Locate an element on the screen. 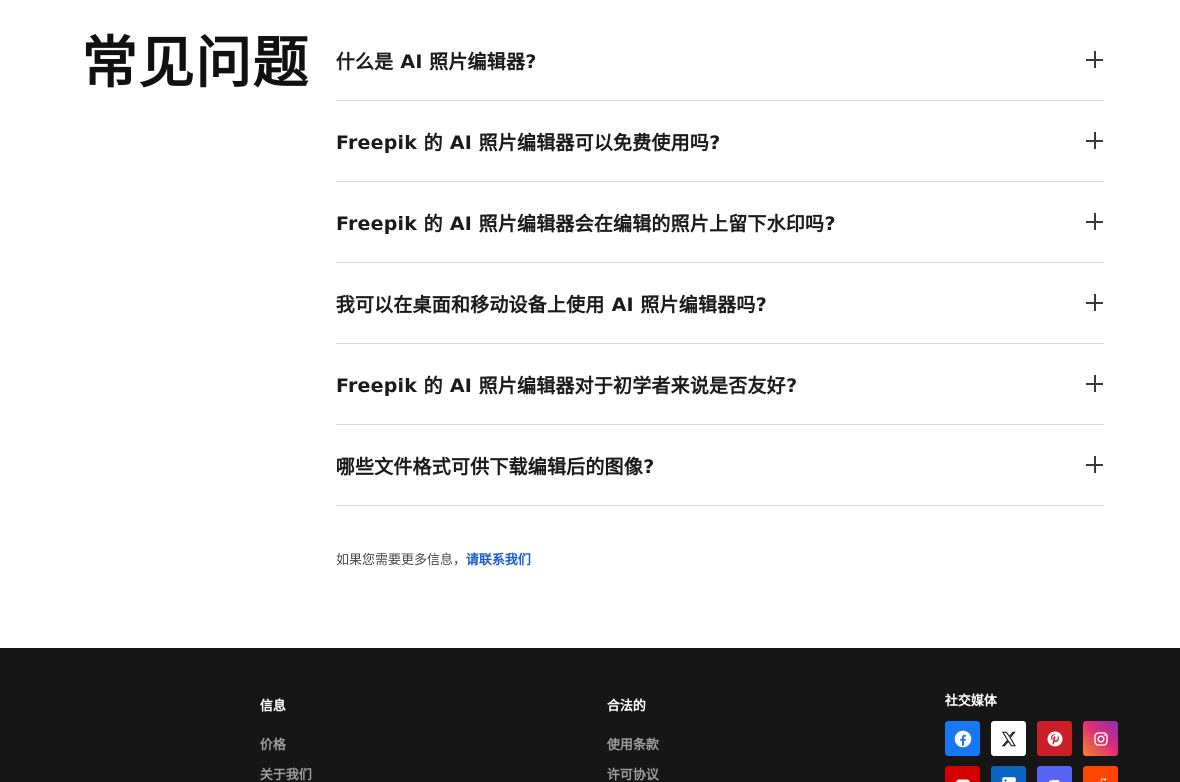  faq-question: Freepik 的 AI 照片编辑器会在编辑的照片上留下水印吗? is located at coordinates (586, 223).